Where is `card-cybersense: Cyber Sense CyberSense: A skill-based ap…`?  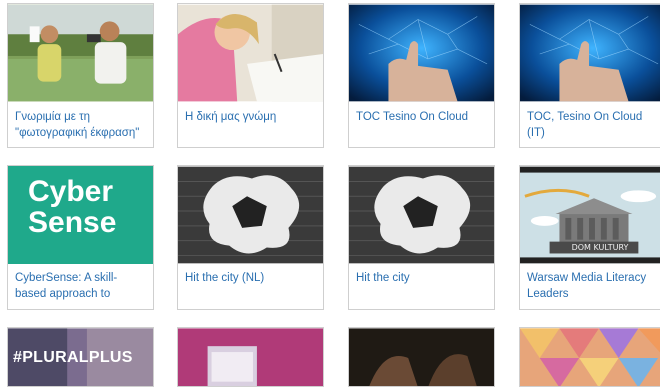
card-cybersense: Cyber Sense CyberSense: A skill-based ap… is located at coordinates (80, 237).